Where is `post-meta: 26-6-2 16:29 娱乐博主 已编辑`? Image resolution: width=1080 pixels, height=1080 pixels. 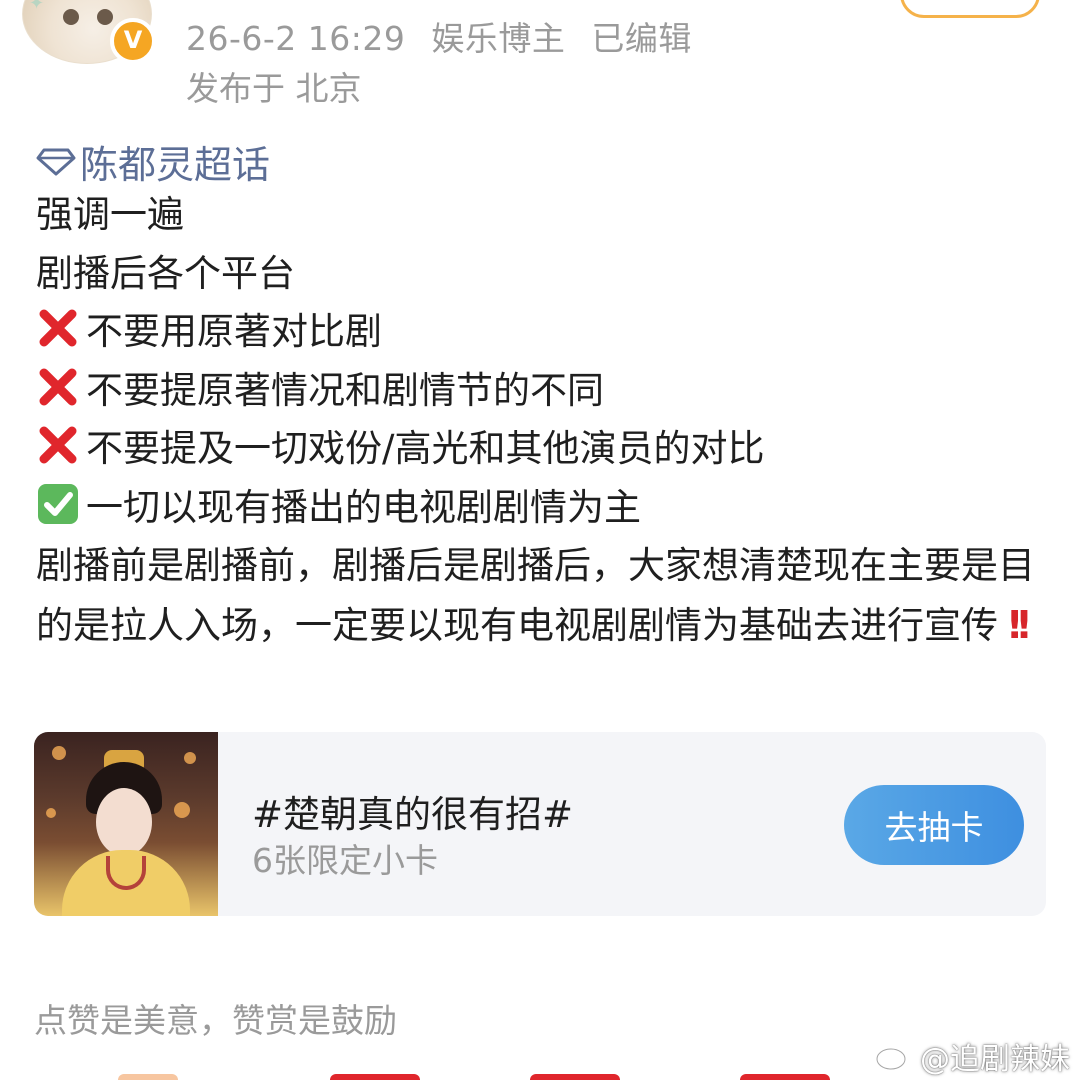
post-meta: 26-6-2 16:29 娱乐博主 已编辑 is located at coordinates (452, 36).